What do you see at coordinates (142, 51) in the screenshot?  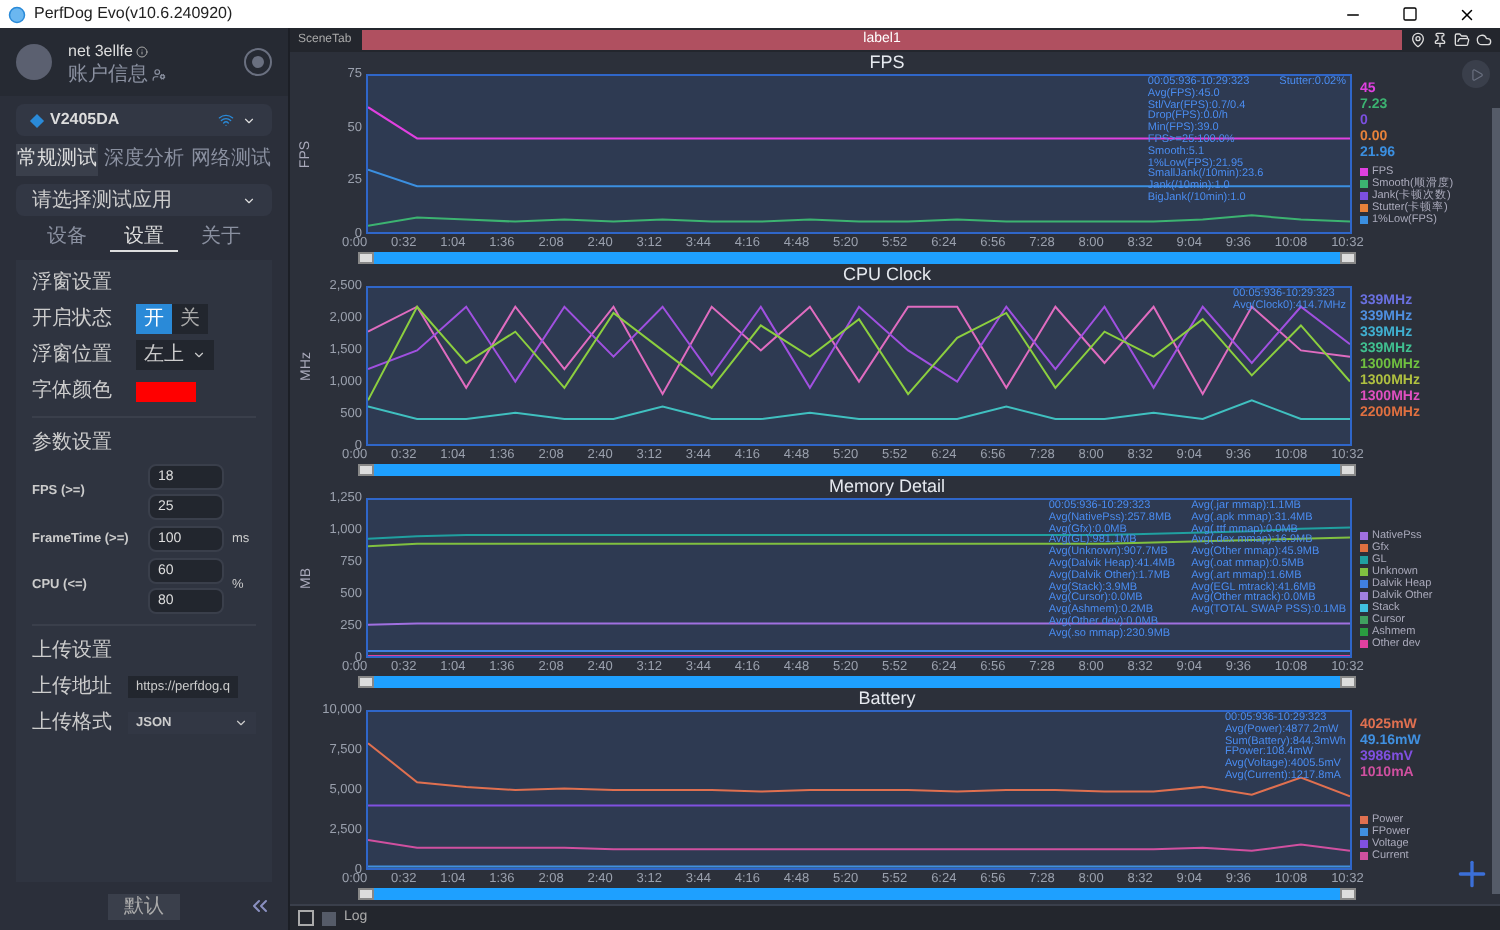 I see `info-icon` at bounding box center [142, 51].